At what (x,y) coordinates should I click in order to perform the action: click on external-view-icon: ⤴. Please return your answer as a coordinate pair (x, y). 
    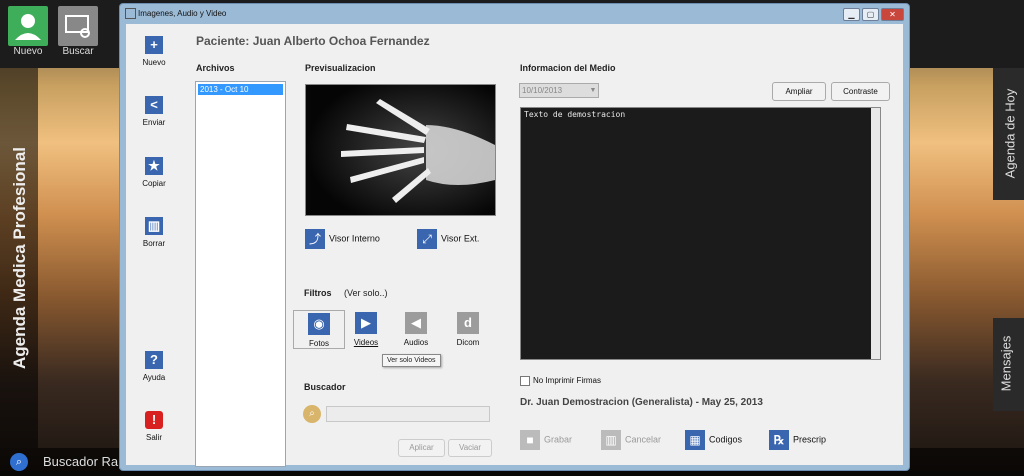
    Looking at the image, I should click on (315, 239).